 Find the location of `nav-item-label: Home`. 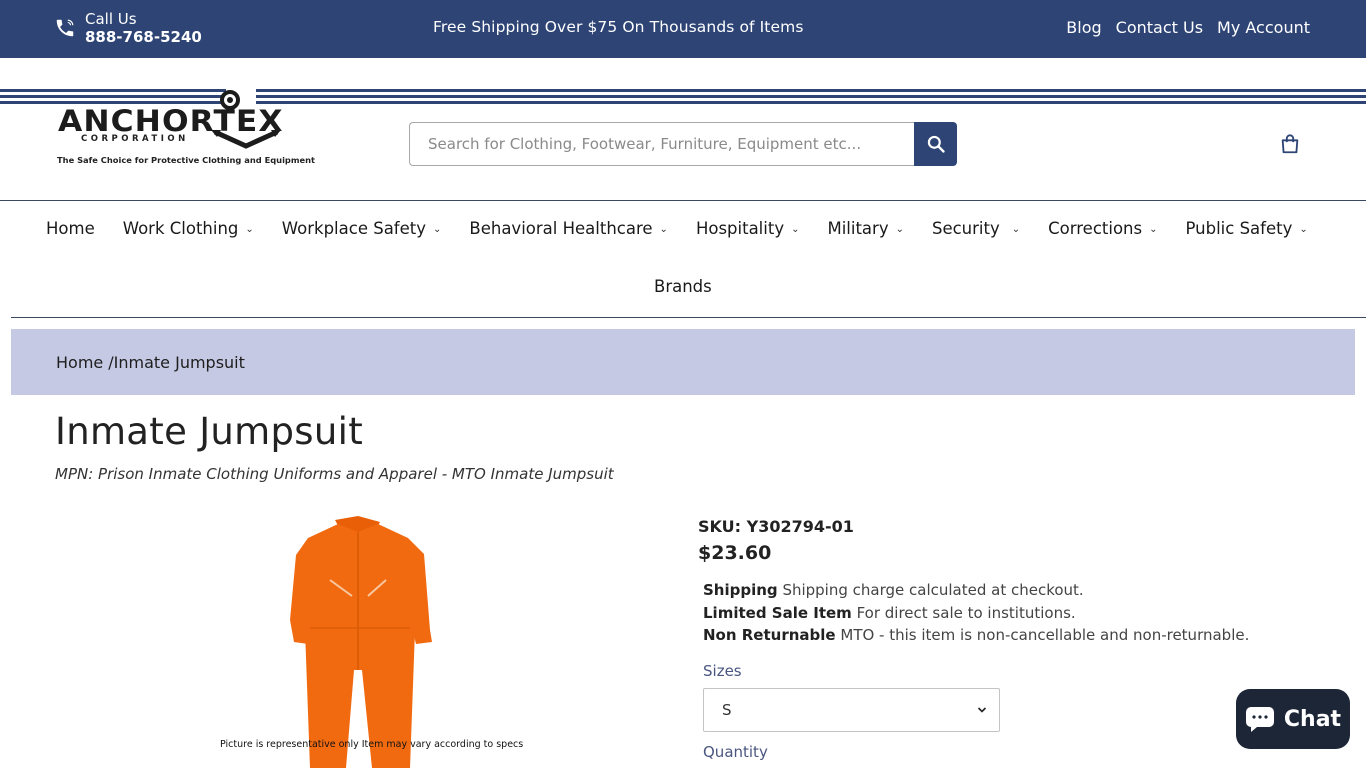

nav-item-label: Home is located at coordinates (70, 228).